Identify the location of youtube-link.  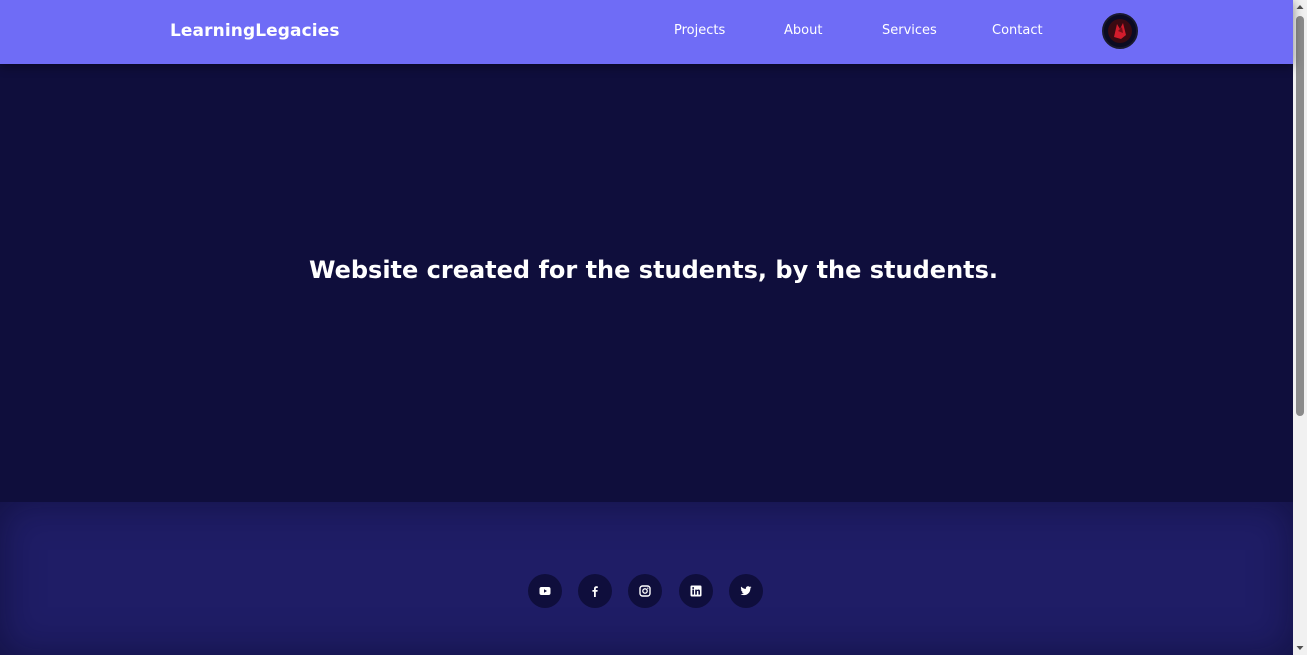
(545, 591).